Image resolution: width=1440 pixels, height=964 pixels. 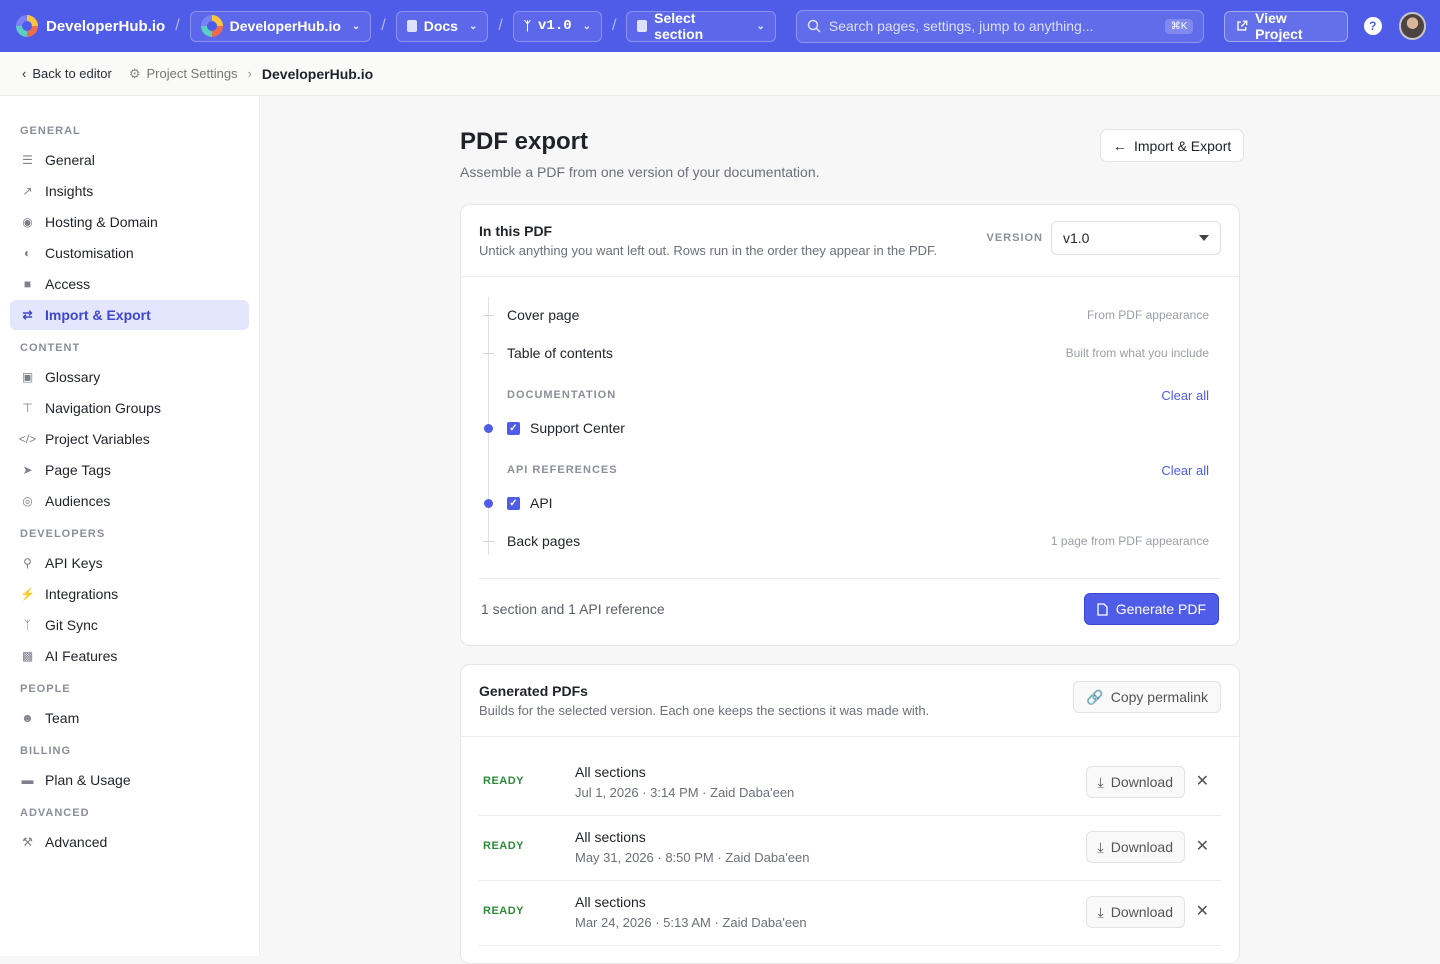 I want to click on plug-icon: ⚡, so click(x=27, y=594).